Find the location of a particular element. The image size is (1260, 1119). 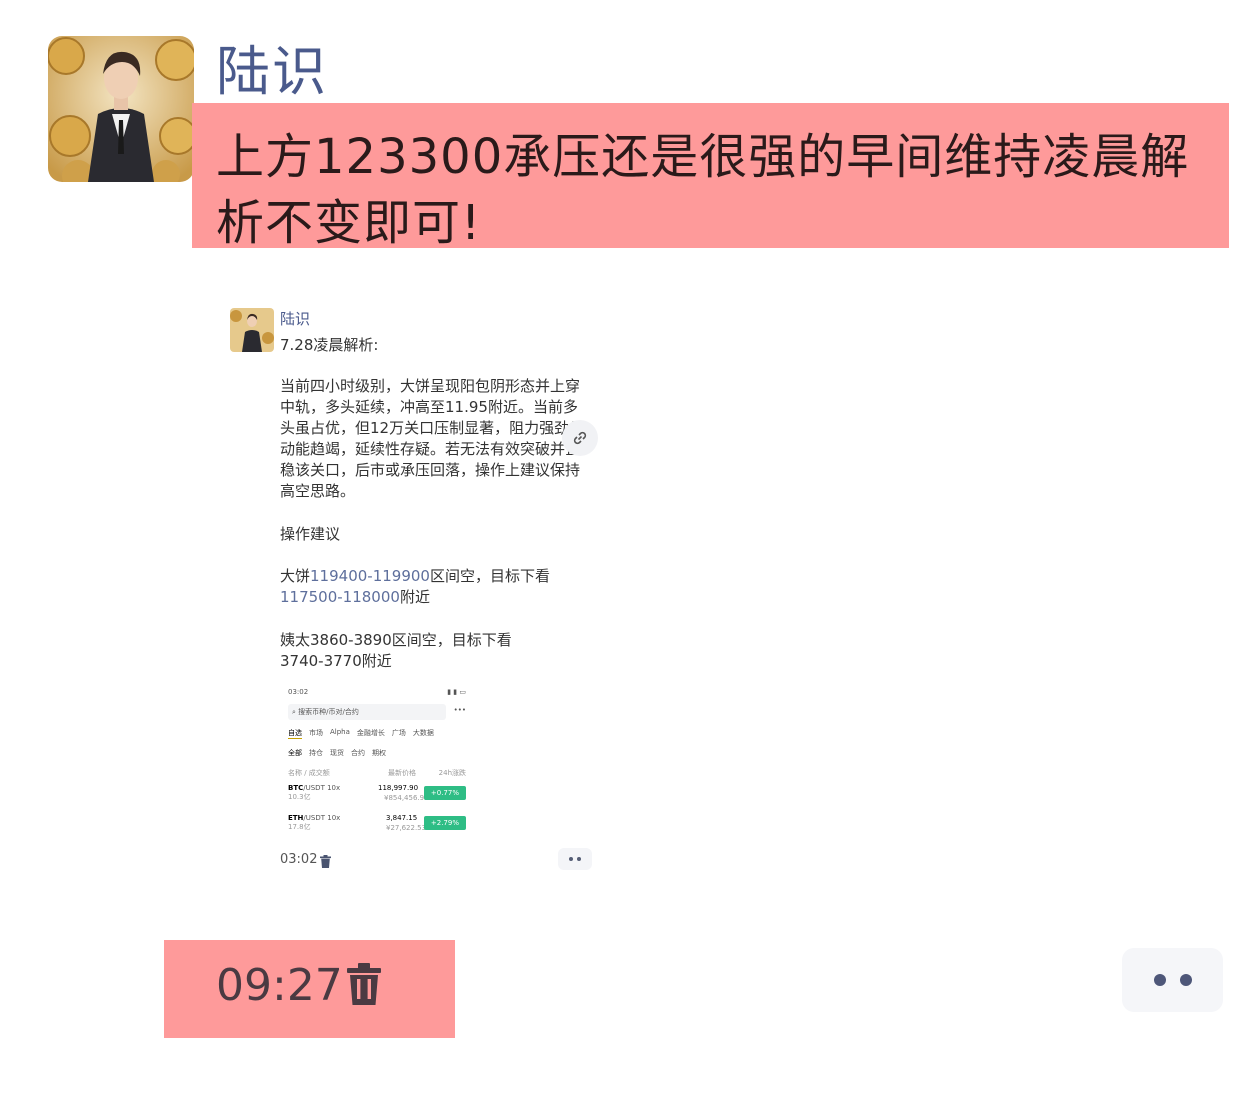

phone-search-input: ⌕ 搜索币种/币对/合约 is located at coordinates (367, 712).